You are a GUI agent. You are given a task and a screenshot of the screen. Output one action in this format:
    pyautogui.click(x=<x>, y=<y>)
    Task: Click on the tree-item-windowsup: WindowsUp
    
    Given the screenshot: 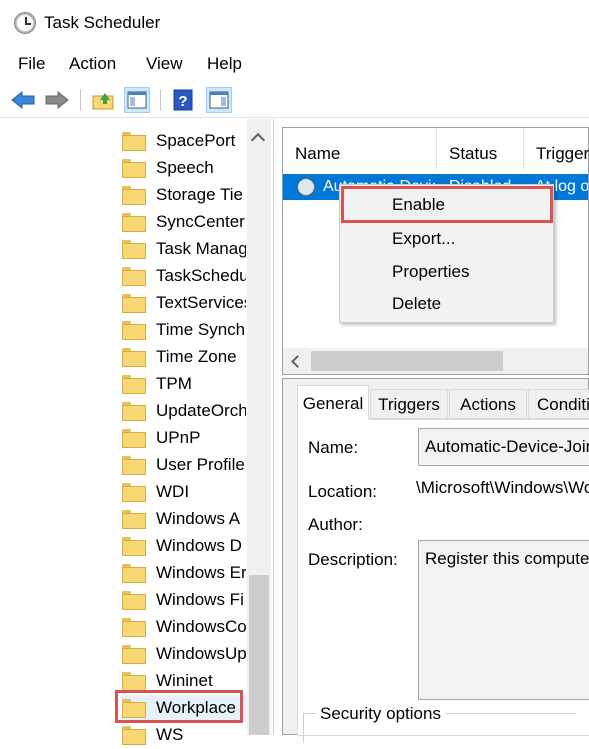 What is the action you would take?
    pyautogui.click(x=184, y=654)
    